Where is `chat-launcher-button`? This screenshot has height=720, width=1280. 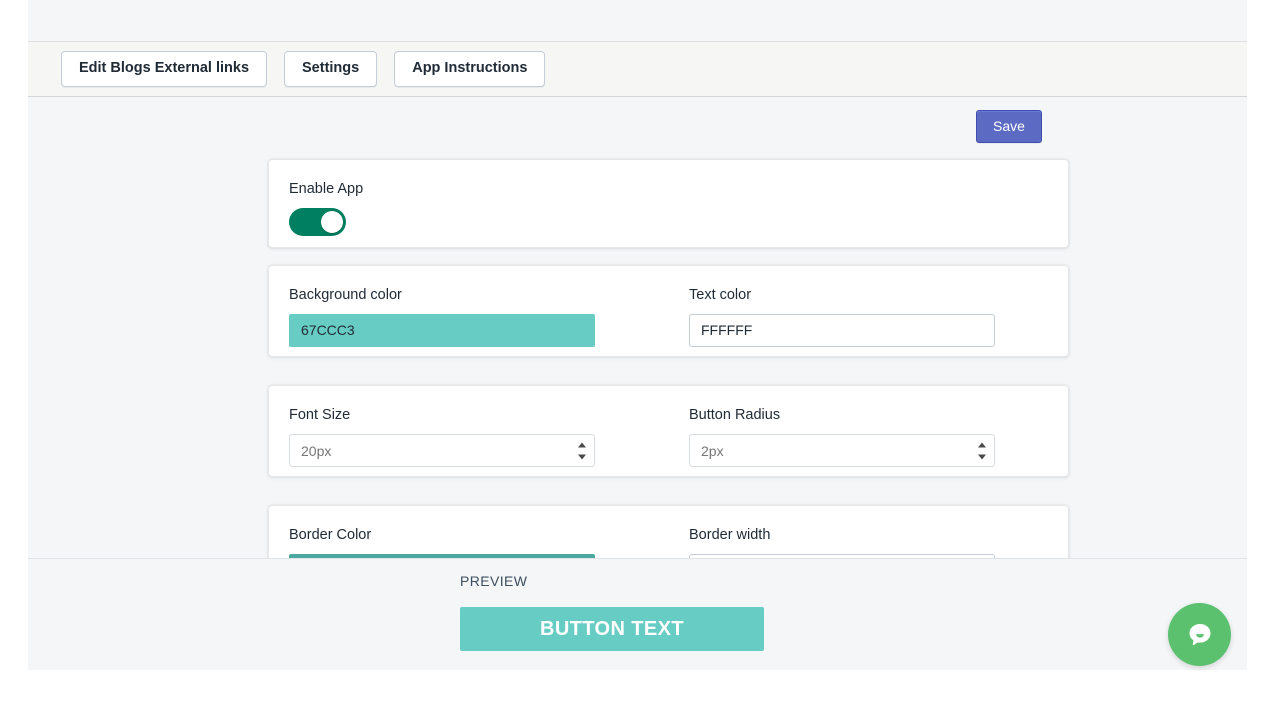
chat-launcher-button is located at coordinates (1199, 634).